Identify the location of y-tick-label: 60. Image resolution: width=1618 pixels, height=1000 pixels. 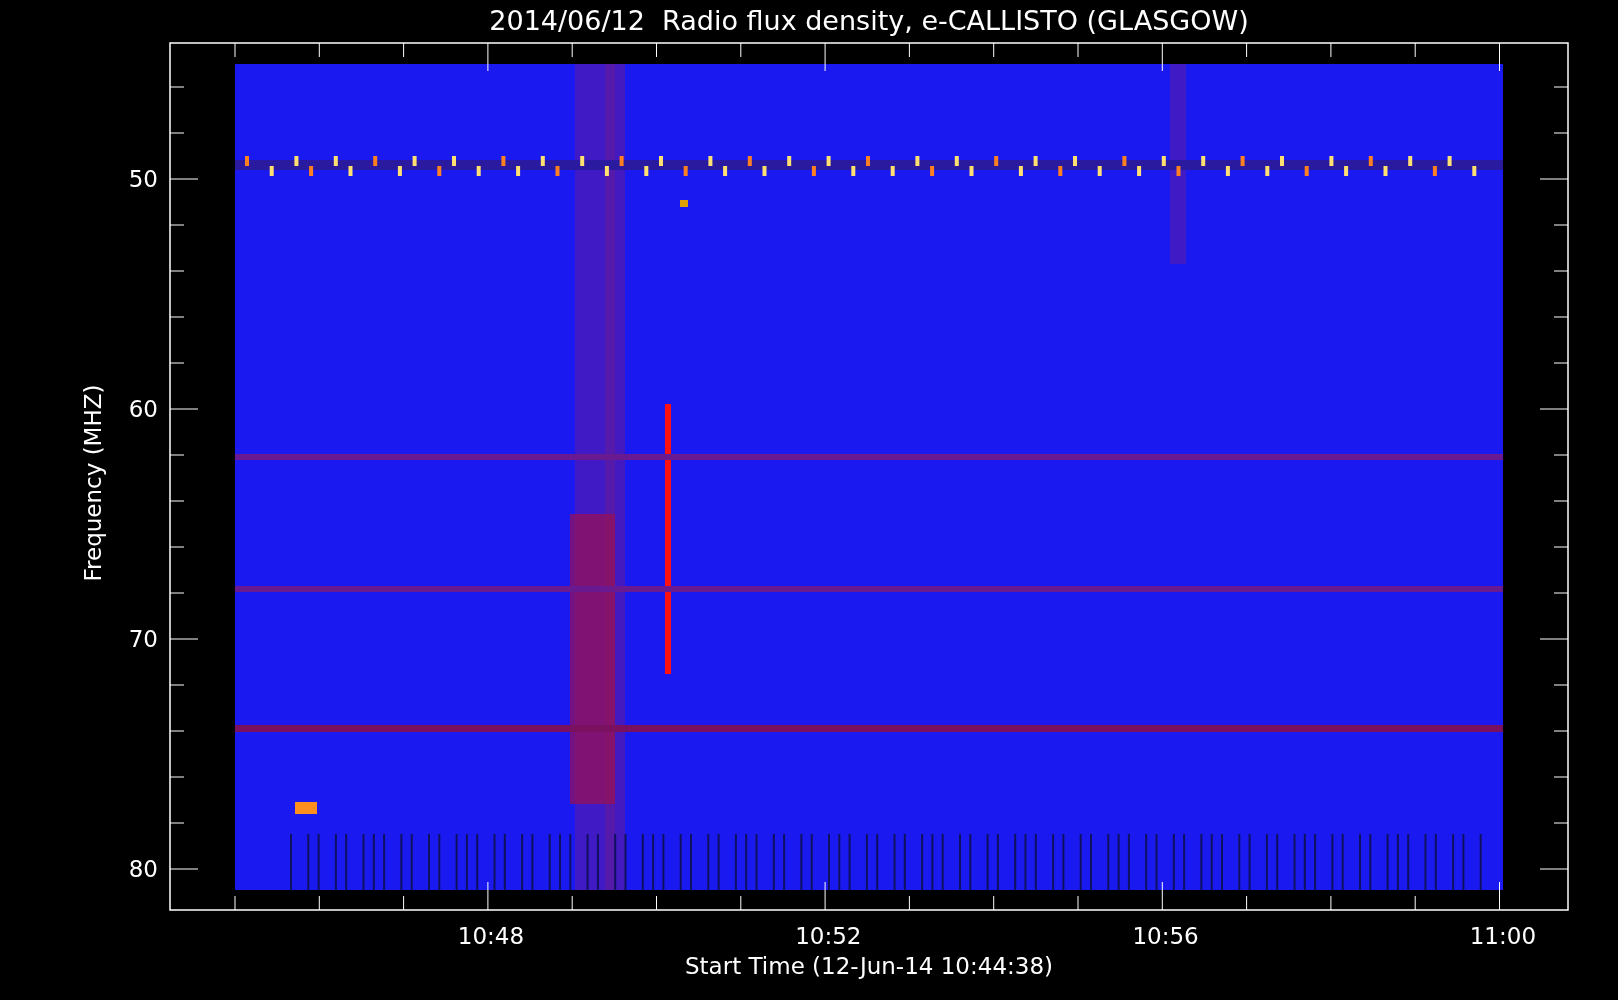
(143, 409).